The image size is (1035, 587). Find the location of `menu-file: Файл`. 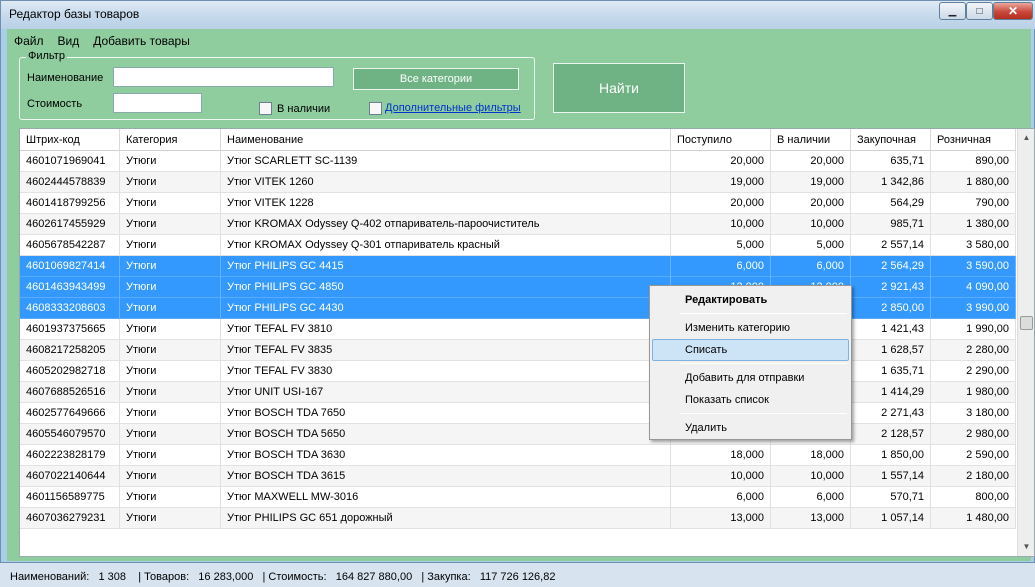

menu-file: Файл is located at coordinates (29, 41).